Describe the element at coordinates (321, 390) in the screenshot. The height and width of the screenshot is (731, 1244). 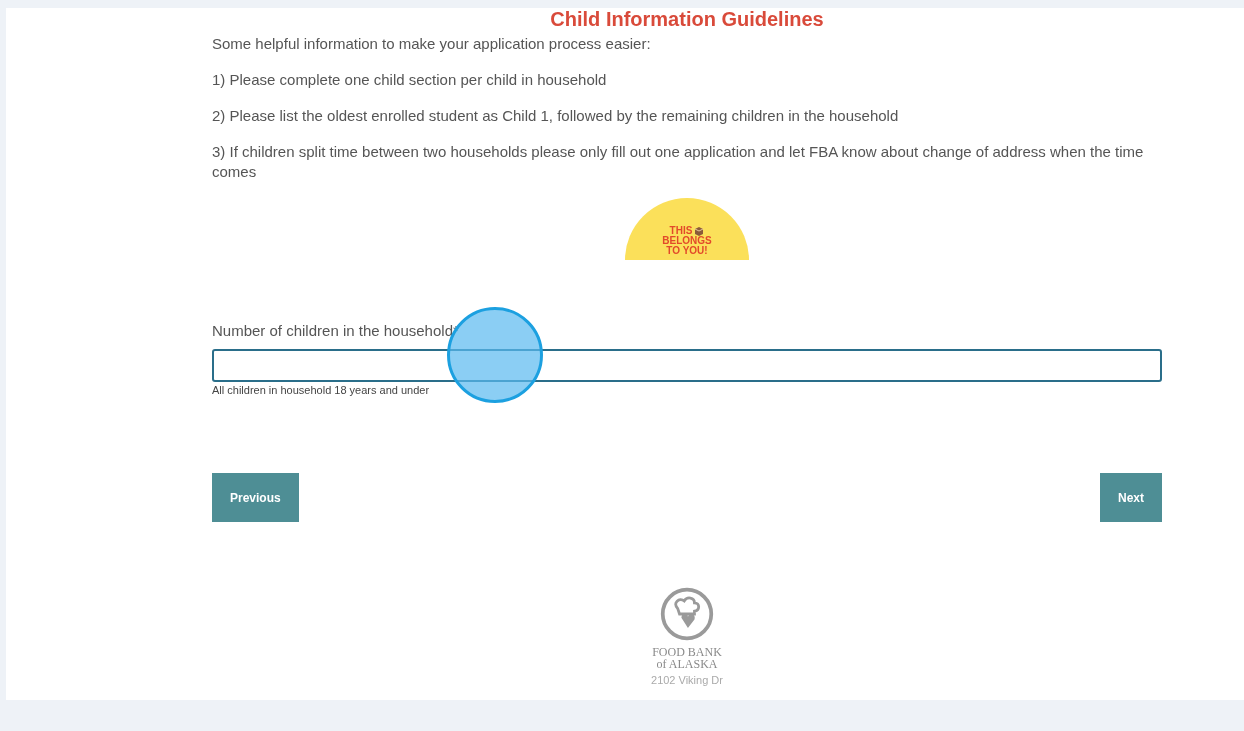
I see `field-help-text: All children in household 18 years and under` at that location.